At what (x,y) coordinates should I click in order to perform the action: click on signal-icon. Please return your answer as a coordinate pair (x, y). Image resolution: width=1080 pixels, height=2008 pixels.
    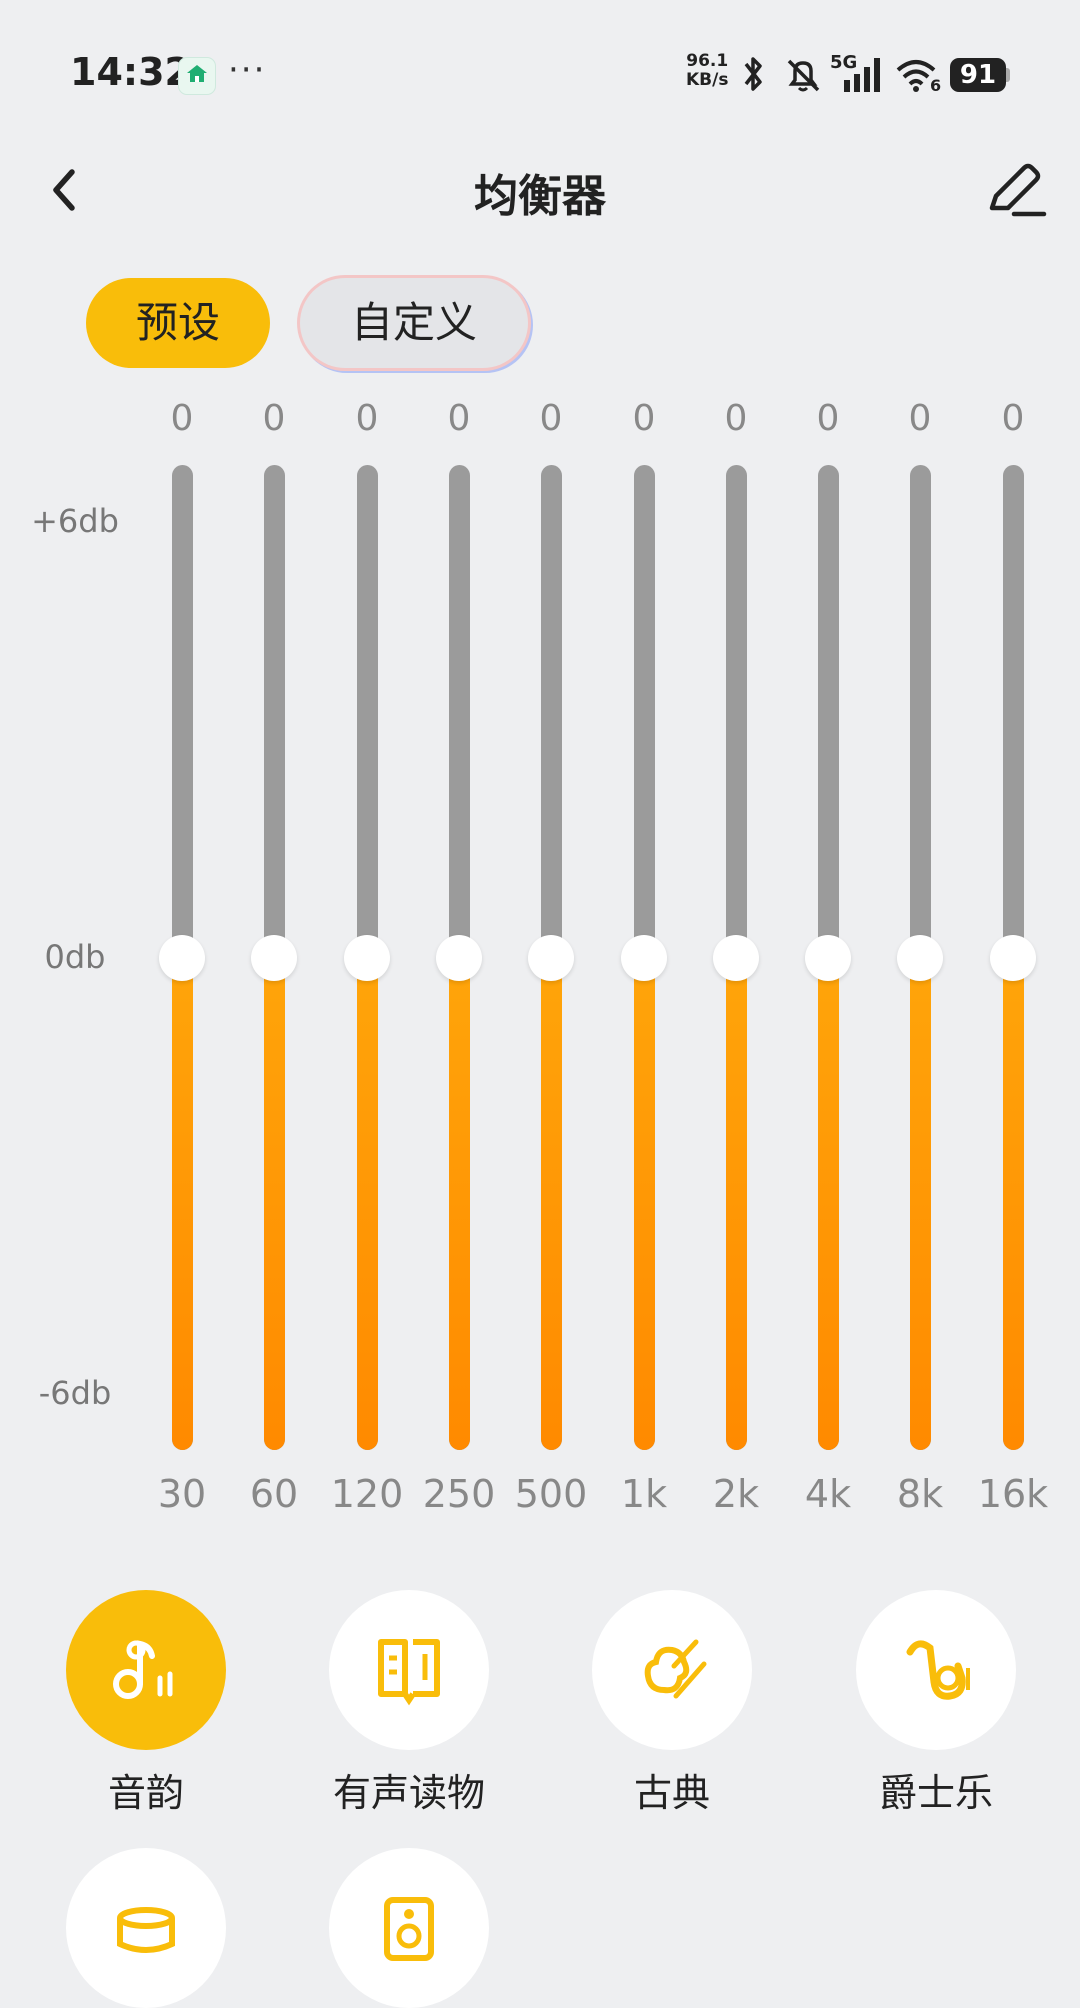
    Looking at the image, I should click on (862, 75).